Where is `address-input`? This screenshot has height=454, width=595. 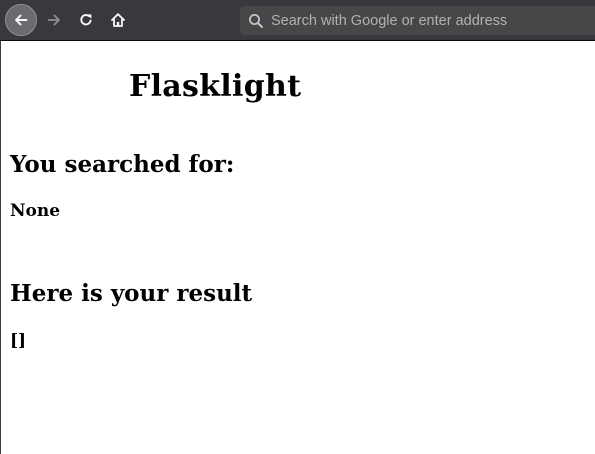
address-input is located at coordinates (431, 20).